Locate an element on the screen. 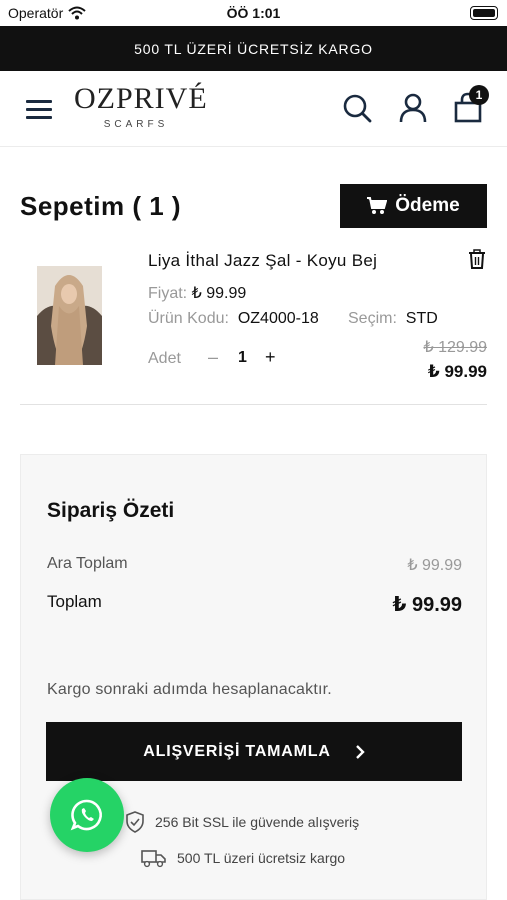 Image resolution: width=507 pixels, height=900 pixels. summary-title: Sipariş Özeti is located at coordinates (111, 510).